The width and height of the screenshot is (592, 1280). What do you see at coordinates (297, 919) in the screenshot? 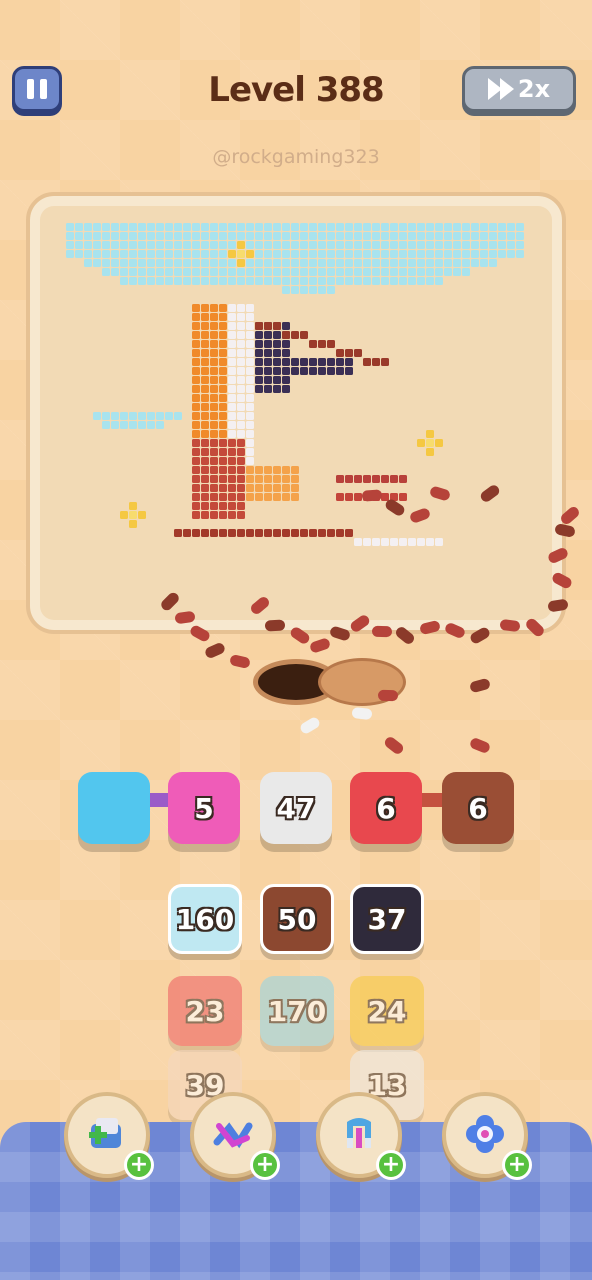
I see `grid-tile: 50` at bounding box center [297, 919].